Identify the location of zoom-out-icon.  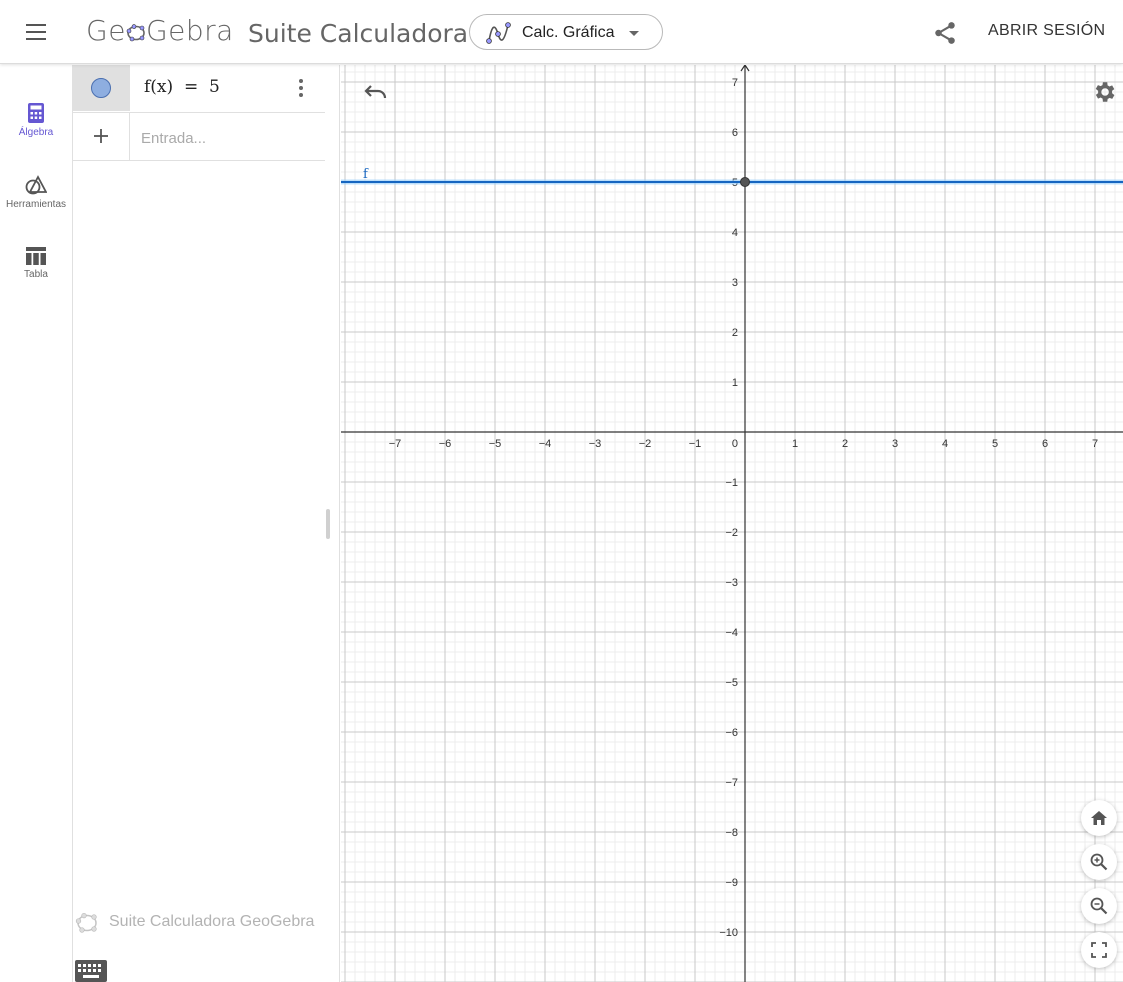
(1099, 906).